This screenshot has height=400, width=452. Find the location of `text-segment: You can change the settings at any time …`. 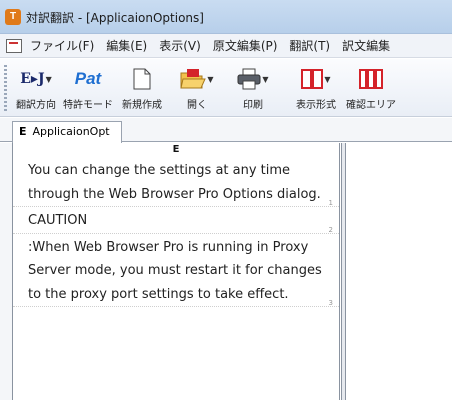

text-segment: You can change the settings at any time … is located at coordinates (176, 182).